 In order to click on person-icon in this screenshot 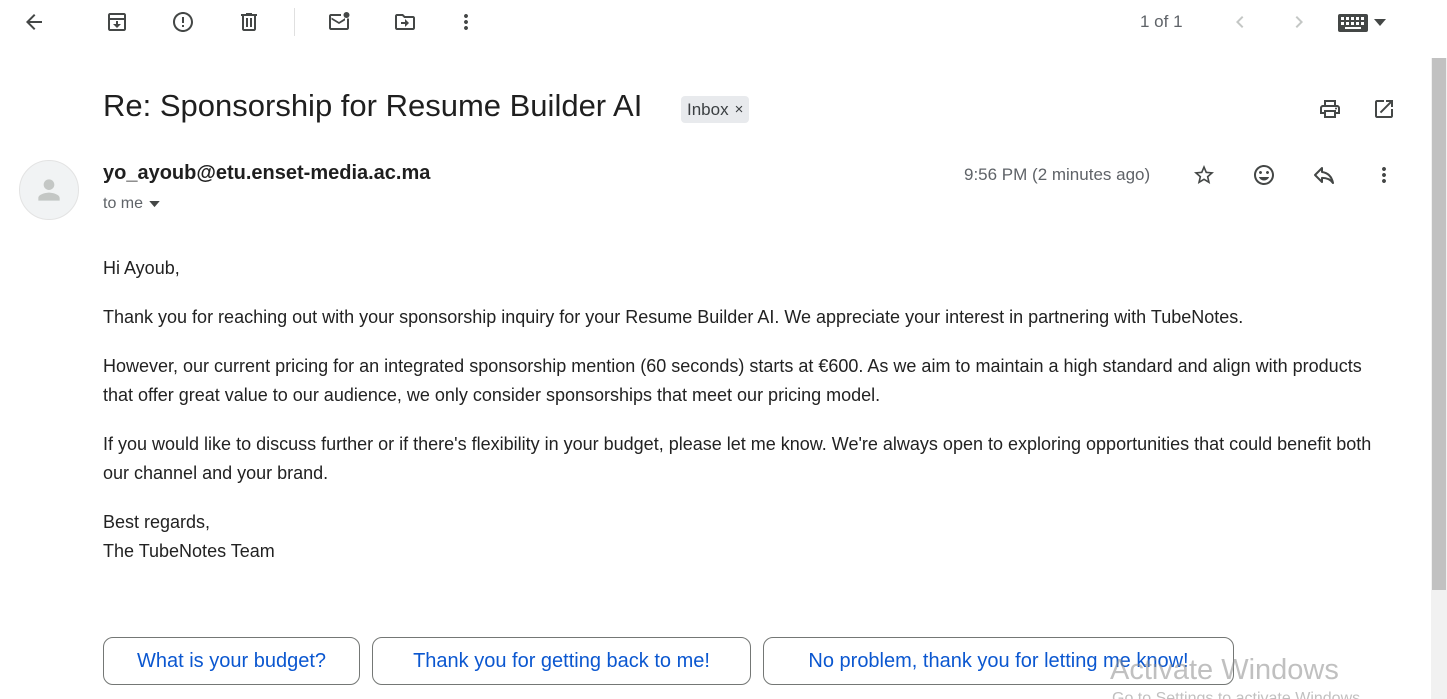, I will do `click(49, 190)`.